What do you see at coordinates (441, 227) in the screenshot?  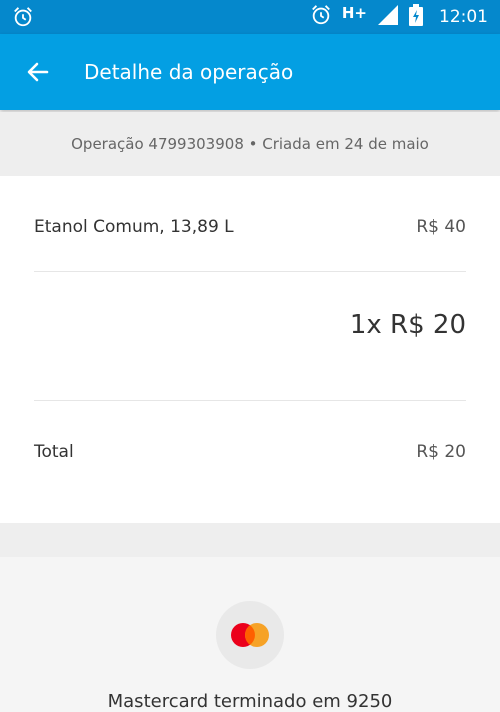 I see `item-amount: R$ 40` at bounding box center [441, 227].